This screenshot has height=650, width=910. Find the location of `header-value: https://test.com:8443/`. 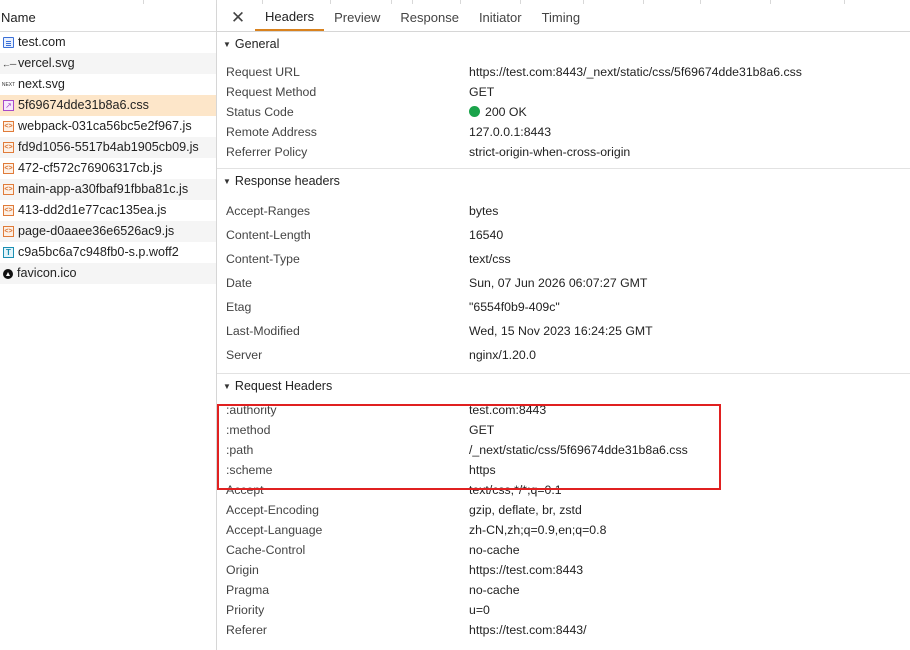

header-value: https://test.com:8443/ is located at coordinates (528, 630).